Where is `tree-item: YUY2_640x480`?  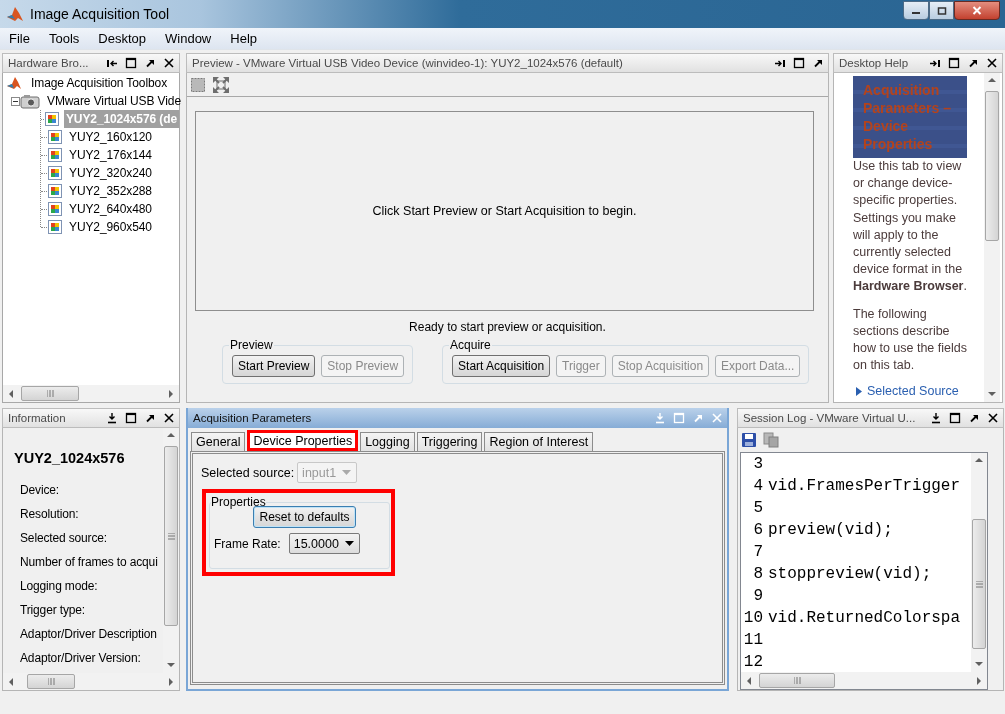
tree-item: YUY2_640x480 is located at coordinates (110, 209).